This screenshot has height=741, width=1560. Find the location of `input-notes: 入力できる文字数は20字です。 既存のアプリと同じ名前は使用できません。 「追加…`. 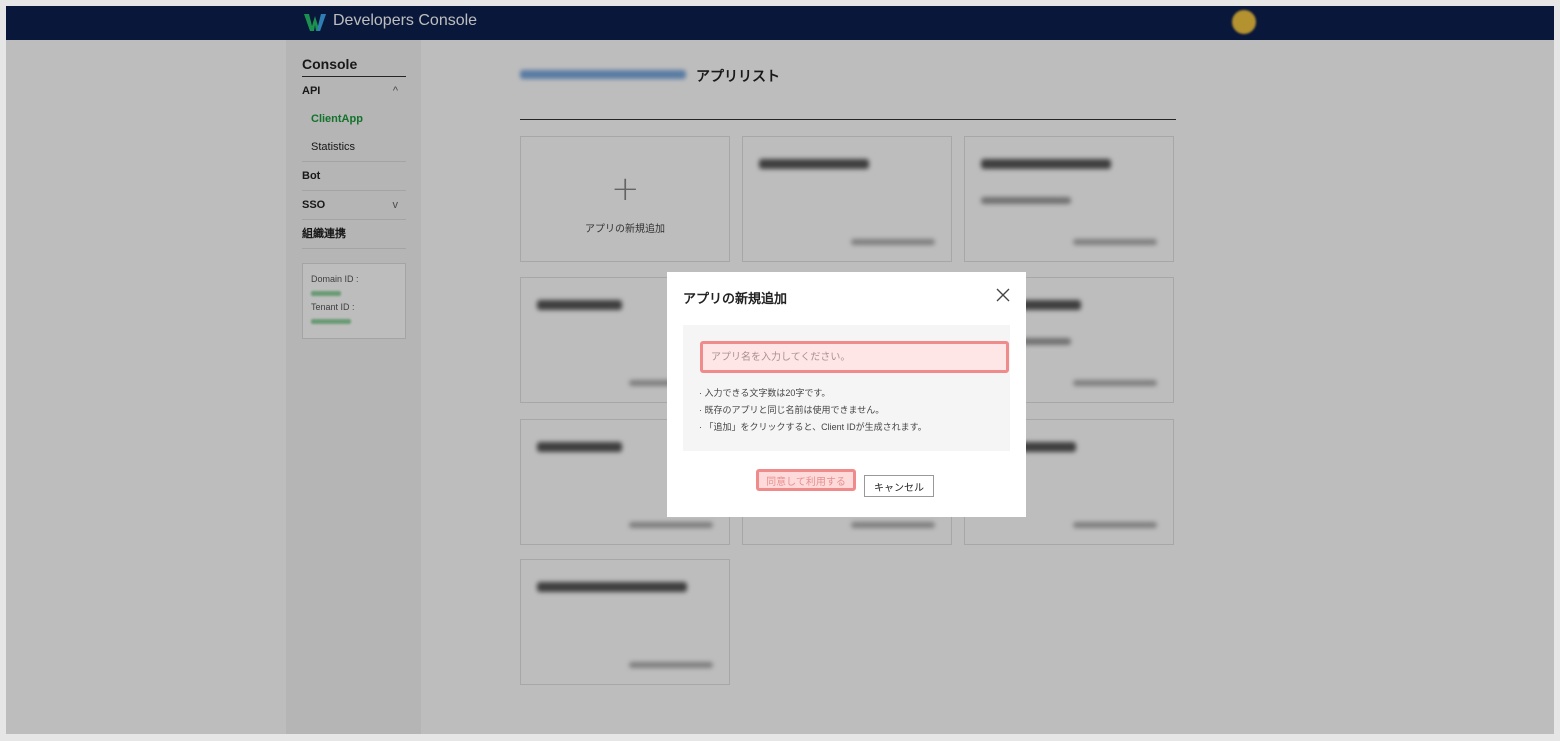

input-notes: 入力できる文字数は20字です。 既存のアプリと同じ名前は使用できません。 「追加… is located at coordinates (813, 410).